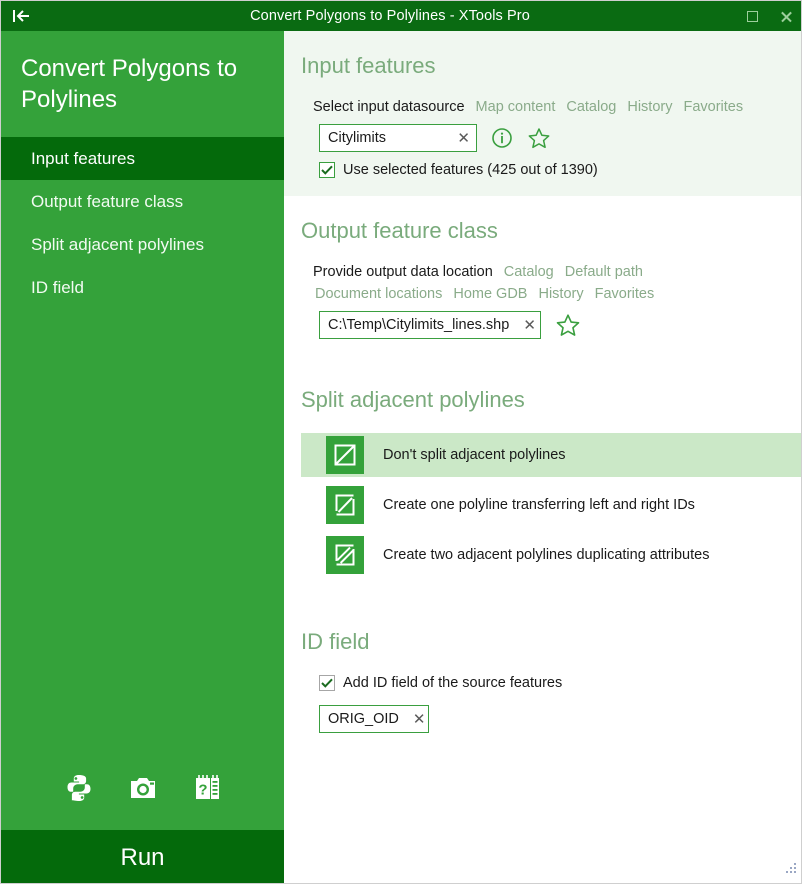 The width and height of the screenshot is (802, 884). I want to click on resize-grip, so click(790, 870).